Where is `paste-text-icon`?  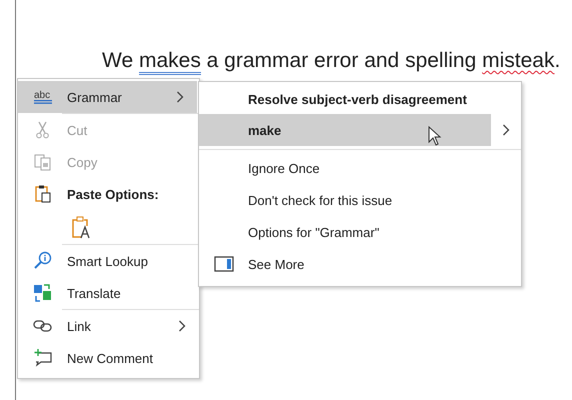 paste-text-icon is located at coordinates (80, 227).